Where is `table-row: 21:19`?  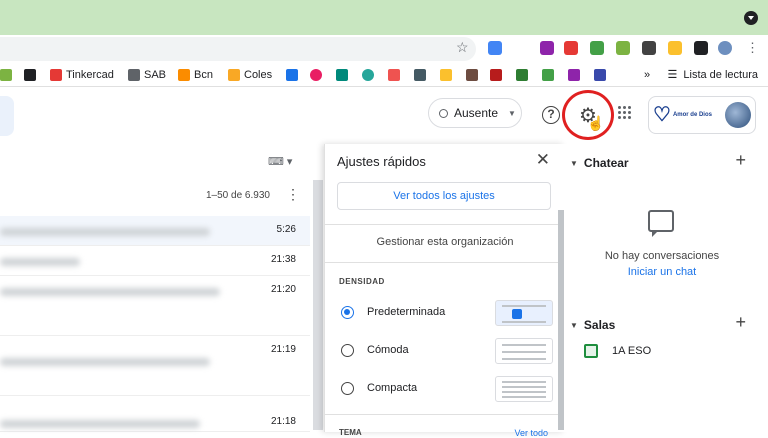 table-row: 21:19 is located at coordinates (155, 366).